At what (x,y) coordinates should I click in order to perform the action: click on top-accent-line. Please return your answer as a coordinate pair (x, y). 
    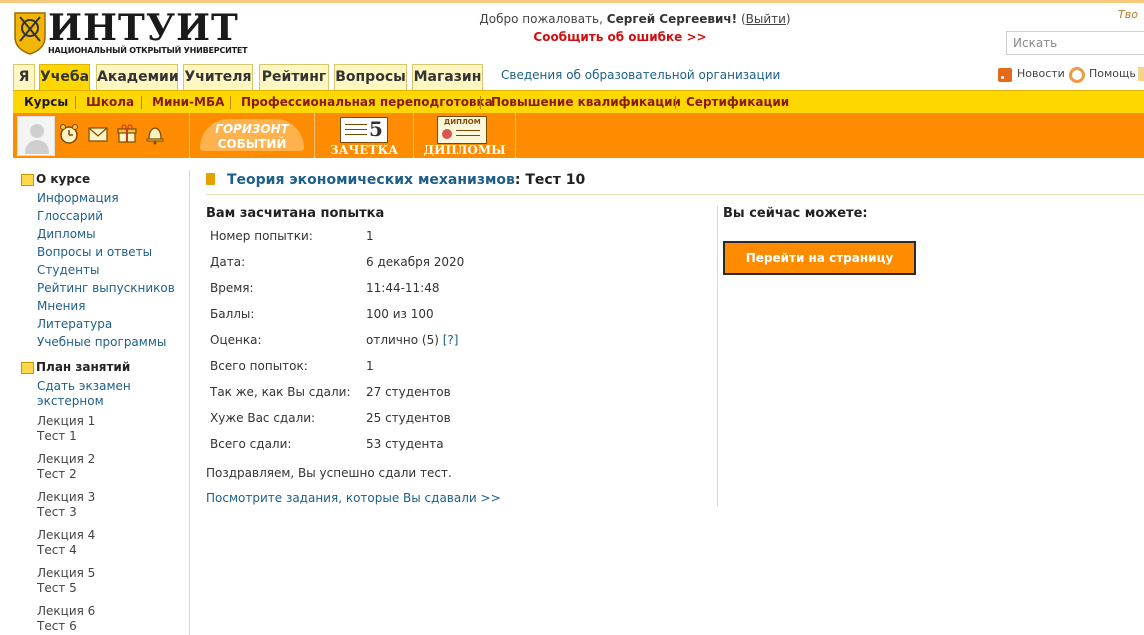
    Looking at the image, I should click on (572, 1).